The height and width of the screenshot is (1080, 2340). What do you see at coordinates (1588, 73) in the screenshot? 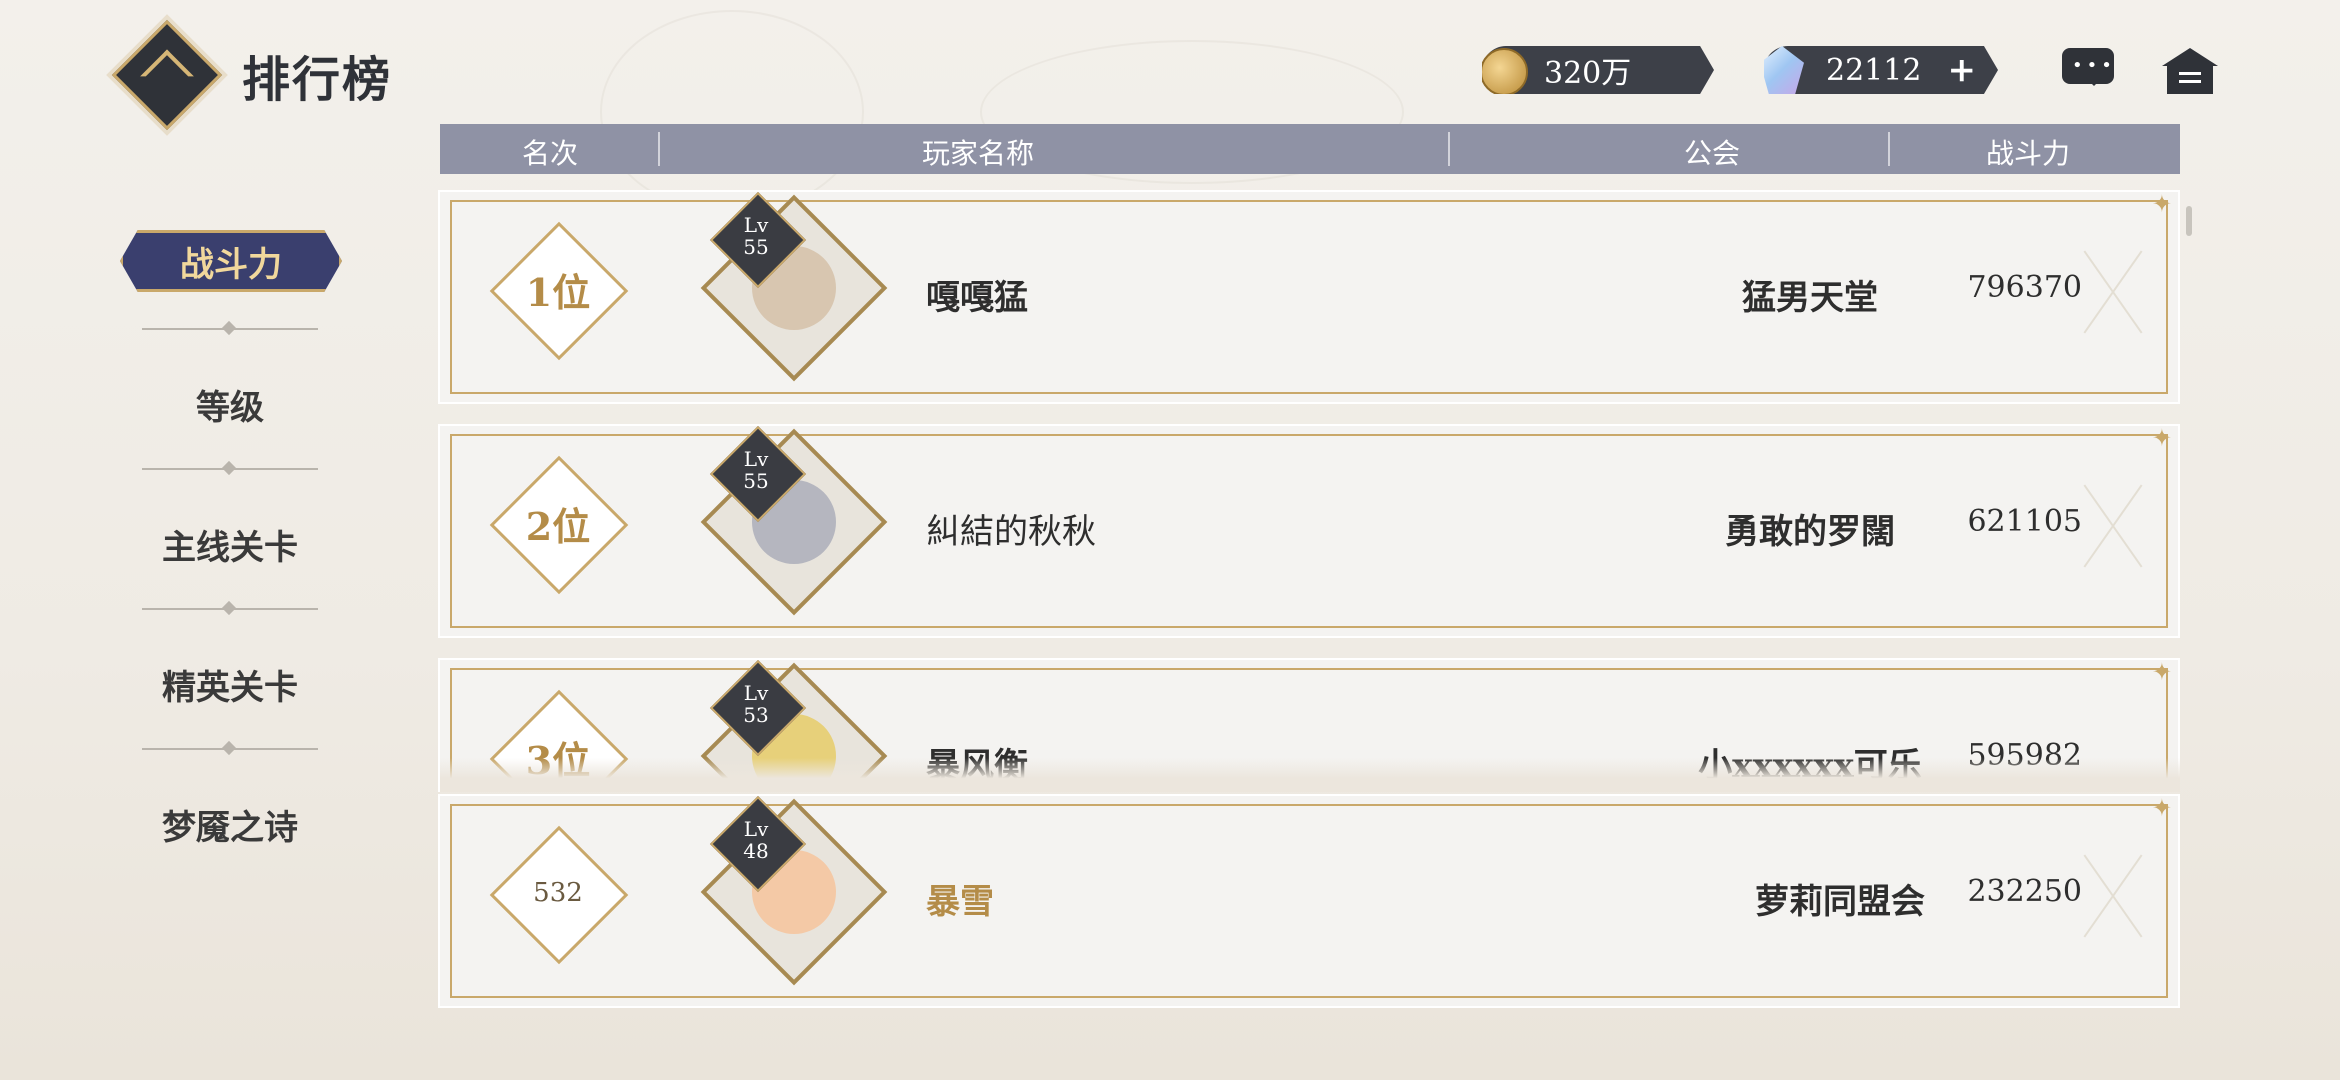
I see `gold-amount: 320万` at bounding box center [1588, 73].